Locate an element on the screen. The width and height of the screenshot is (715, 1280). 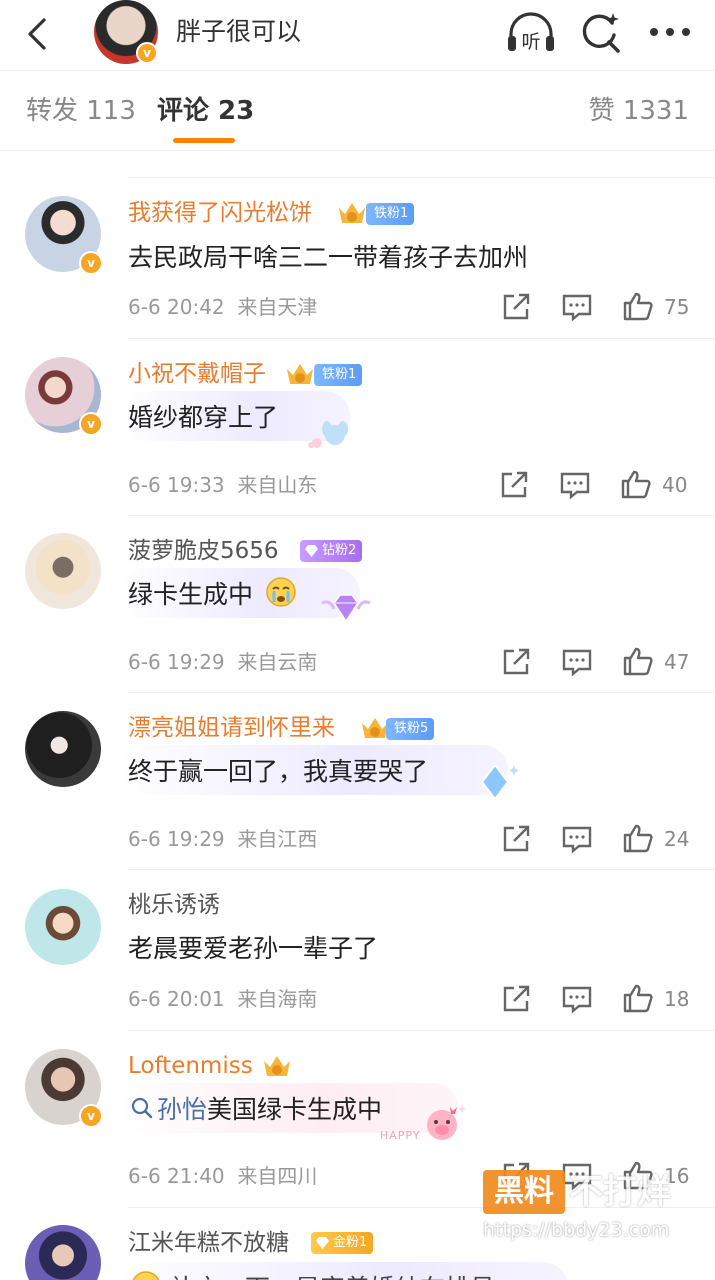
like-count: 40 is located at coordinates (675, 485).